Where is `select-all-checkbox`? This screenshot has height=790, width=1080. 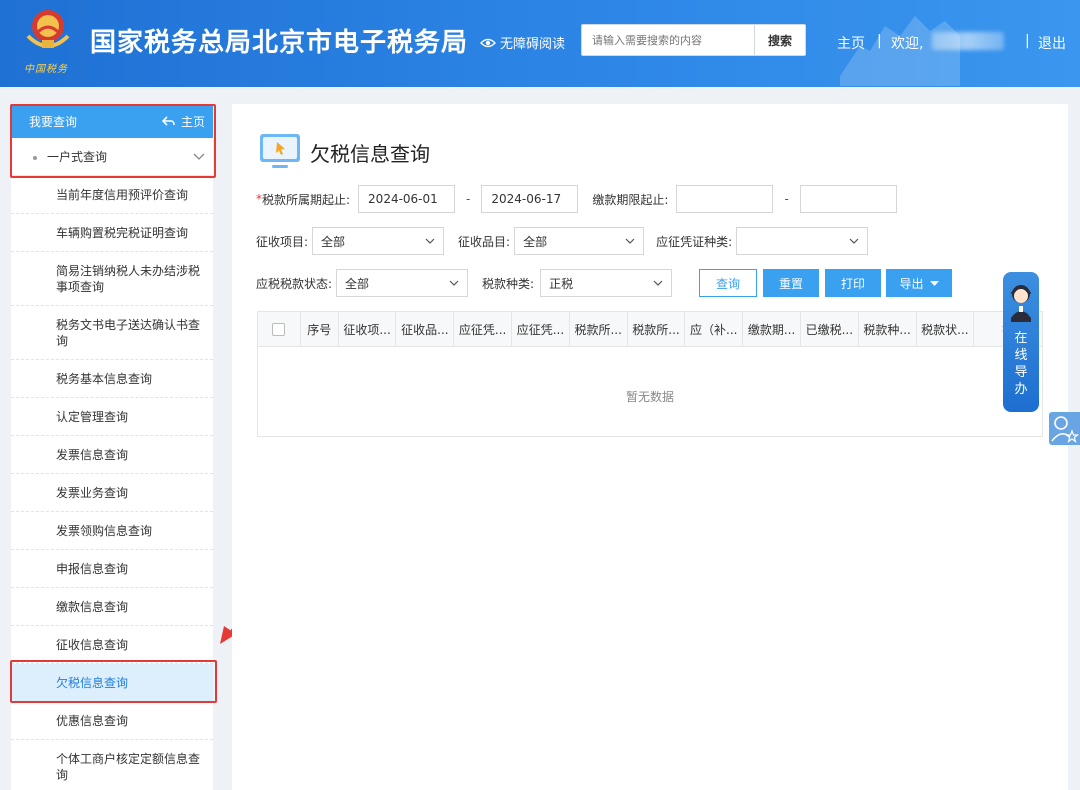 select-all-checkbox is located at coordinates (279, 329).